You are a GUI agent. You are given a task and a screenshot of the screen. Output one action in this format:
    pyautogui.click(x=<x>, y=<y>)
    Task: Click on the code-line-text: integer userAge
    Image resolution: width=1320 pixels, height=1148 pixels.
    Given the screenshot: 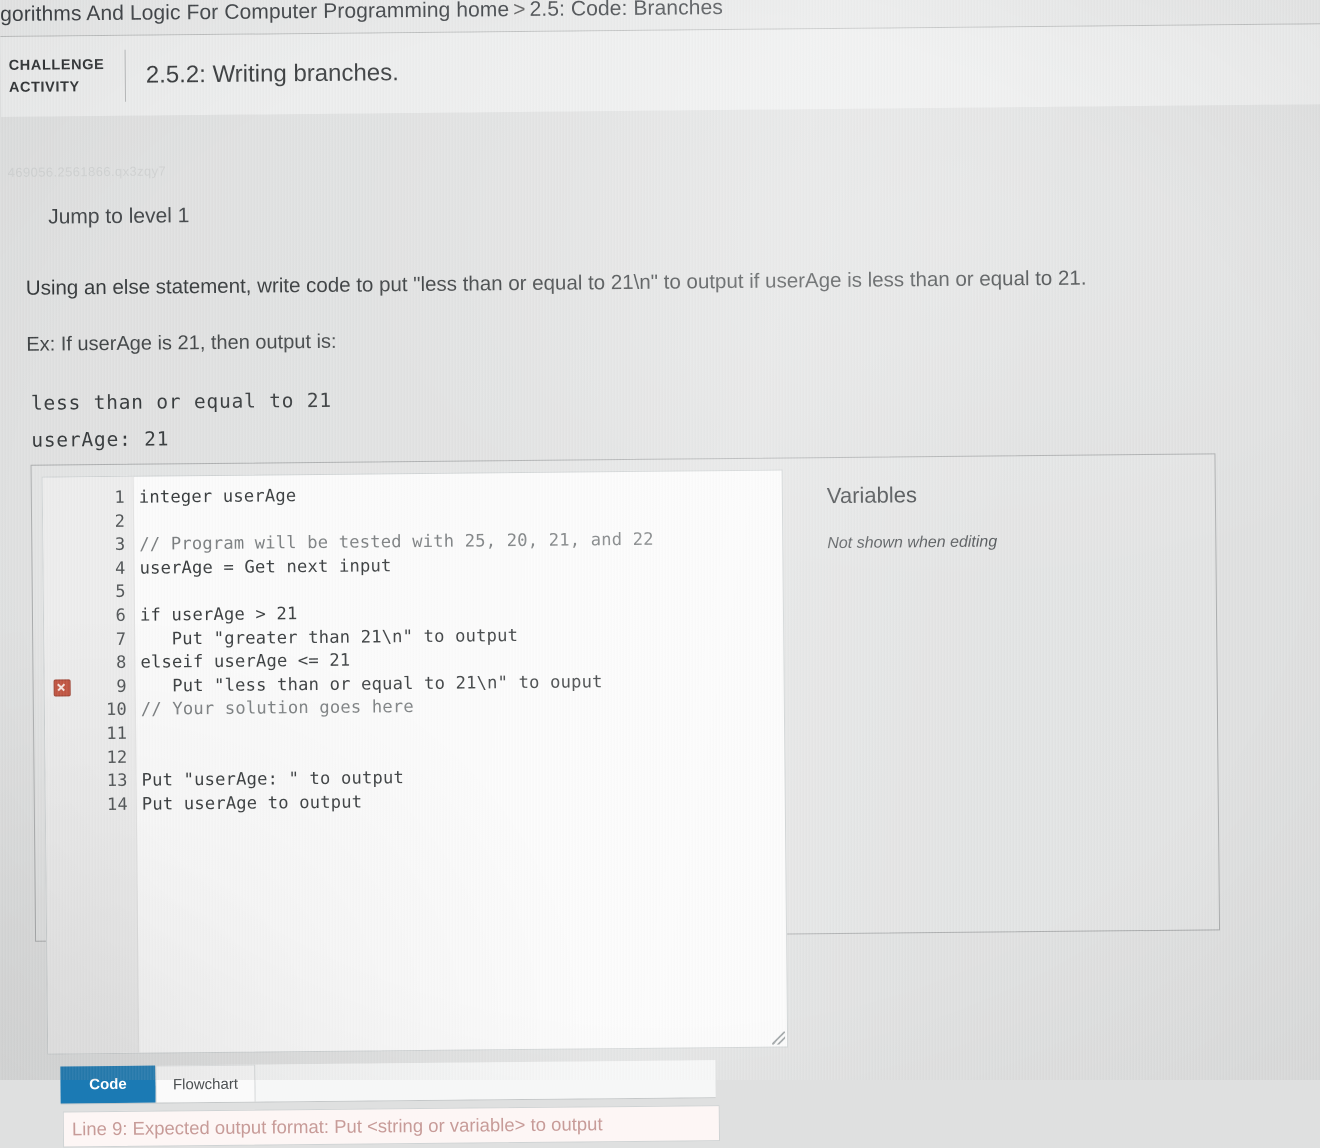 What is the action you would take?
    pyautogui.click(x=213, y=497)
    